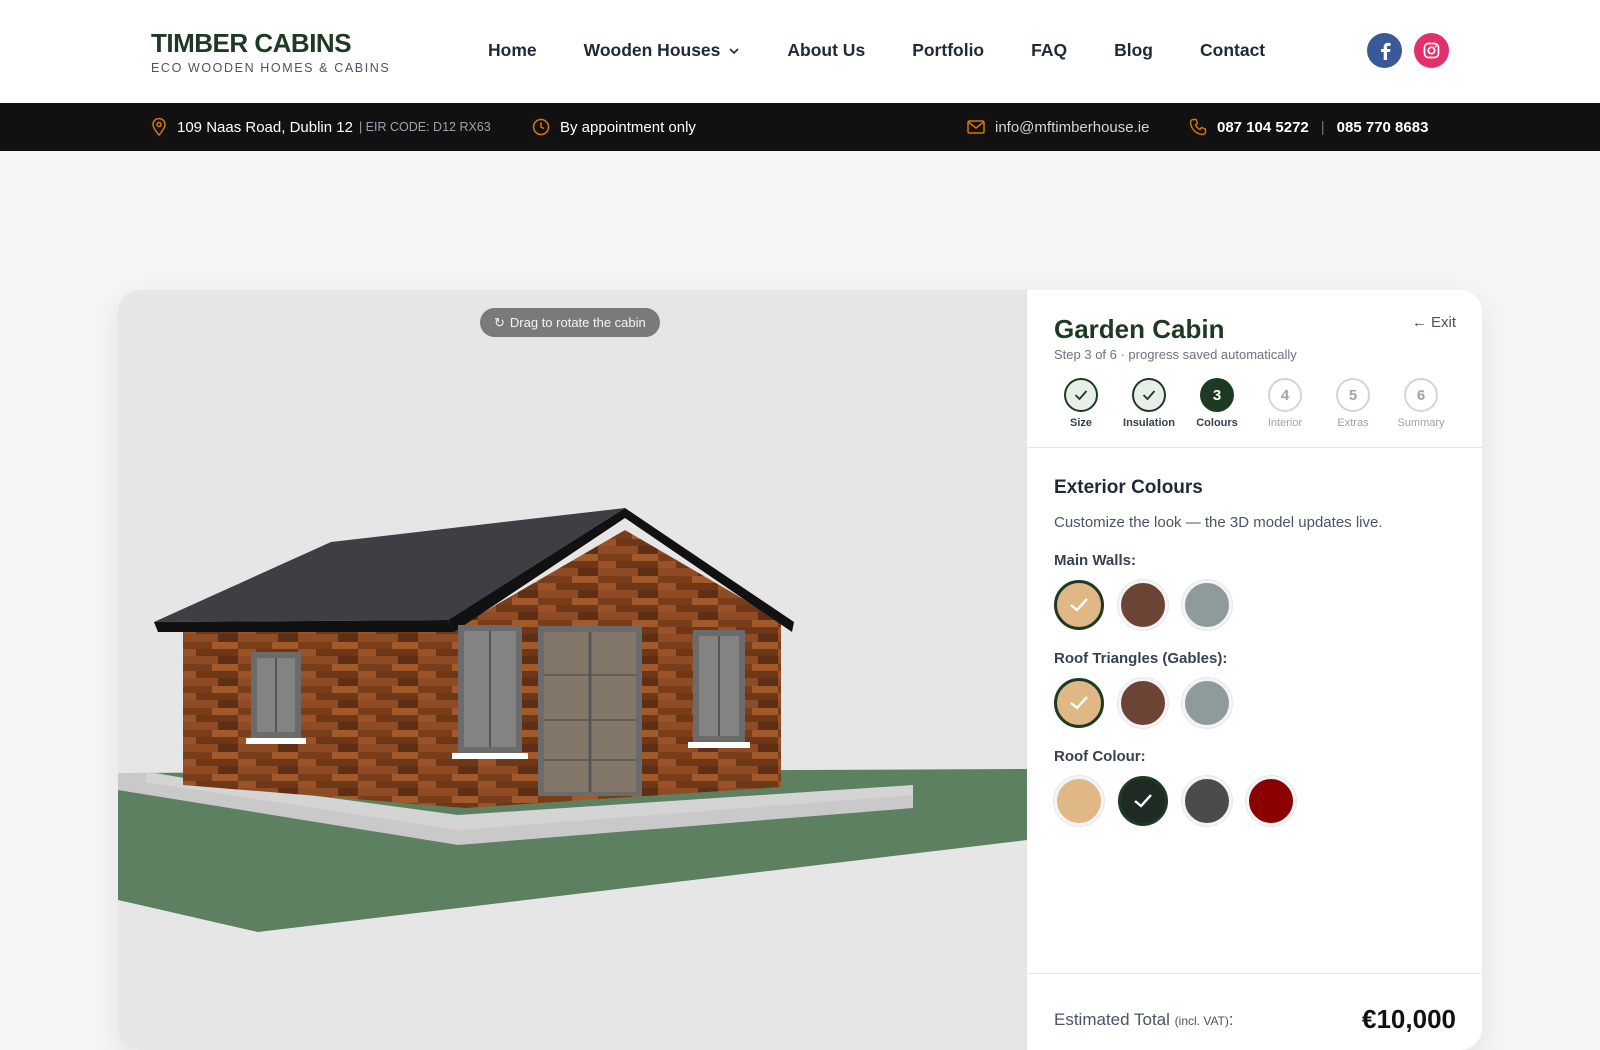 The image size is (1600, 1050). I want to click on gables-label: Roof Triangles (Gables):, so click(1141, 658).